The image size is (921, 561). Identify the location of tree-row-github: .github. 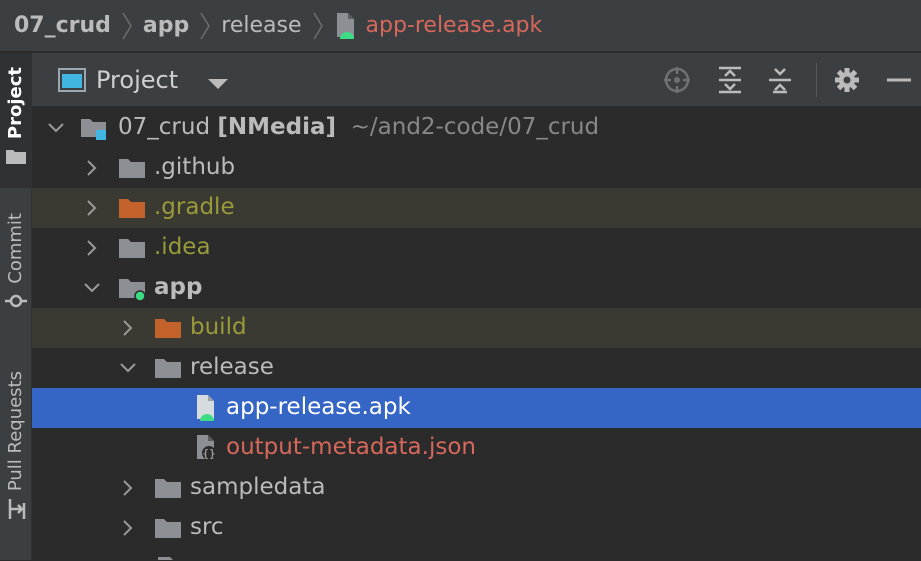
(476, 168).